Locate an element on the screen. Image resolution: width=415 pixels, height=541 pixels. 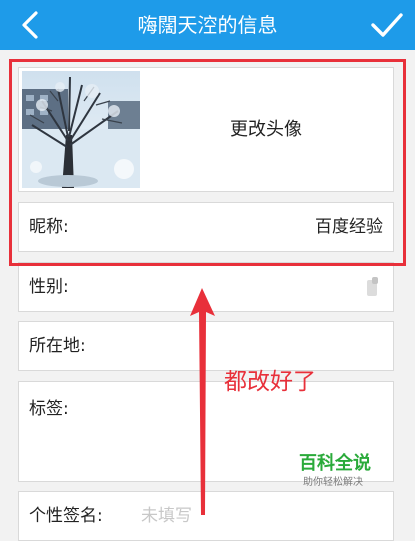
save-button is located at coordinates (387, 25).